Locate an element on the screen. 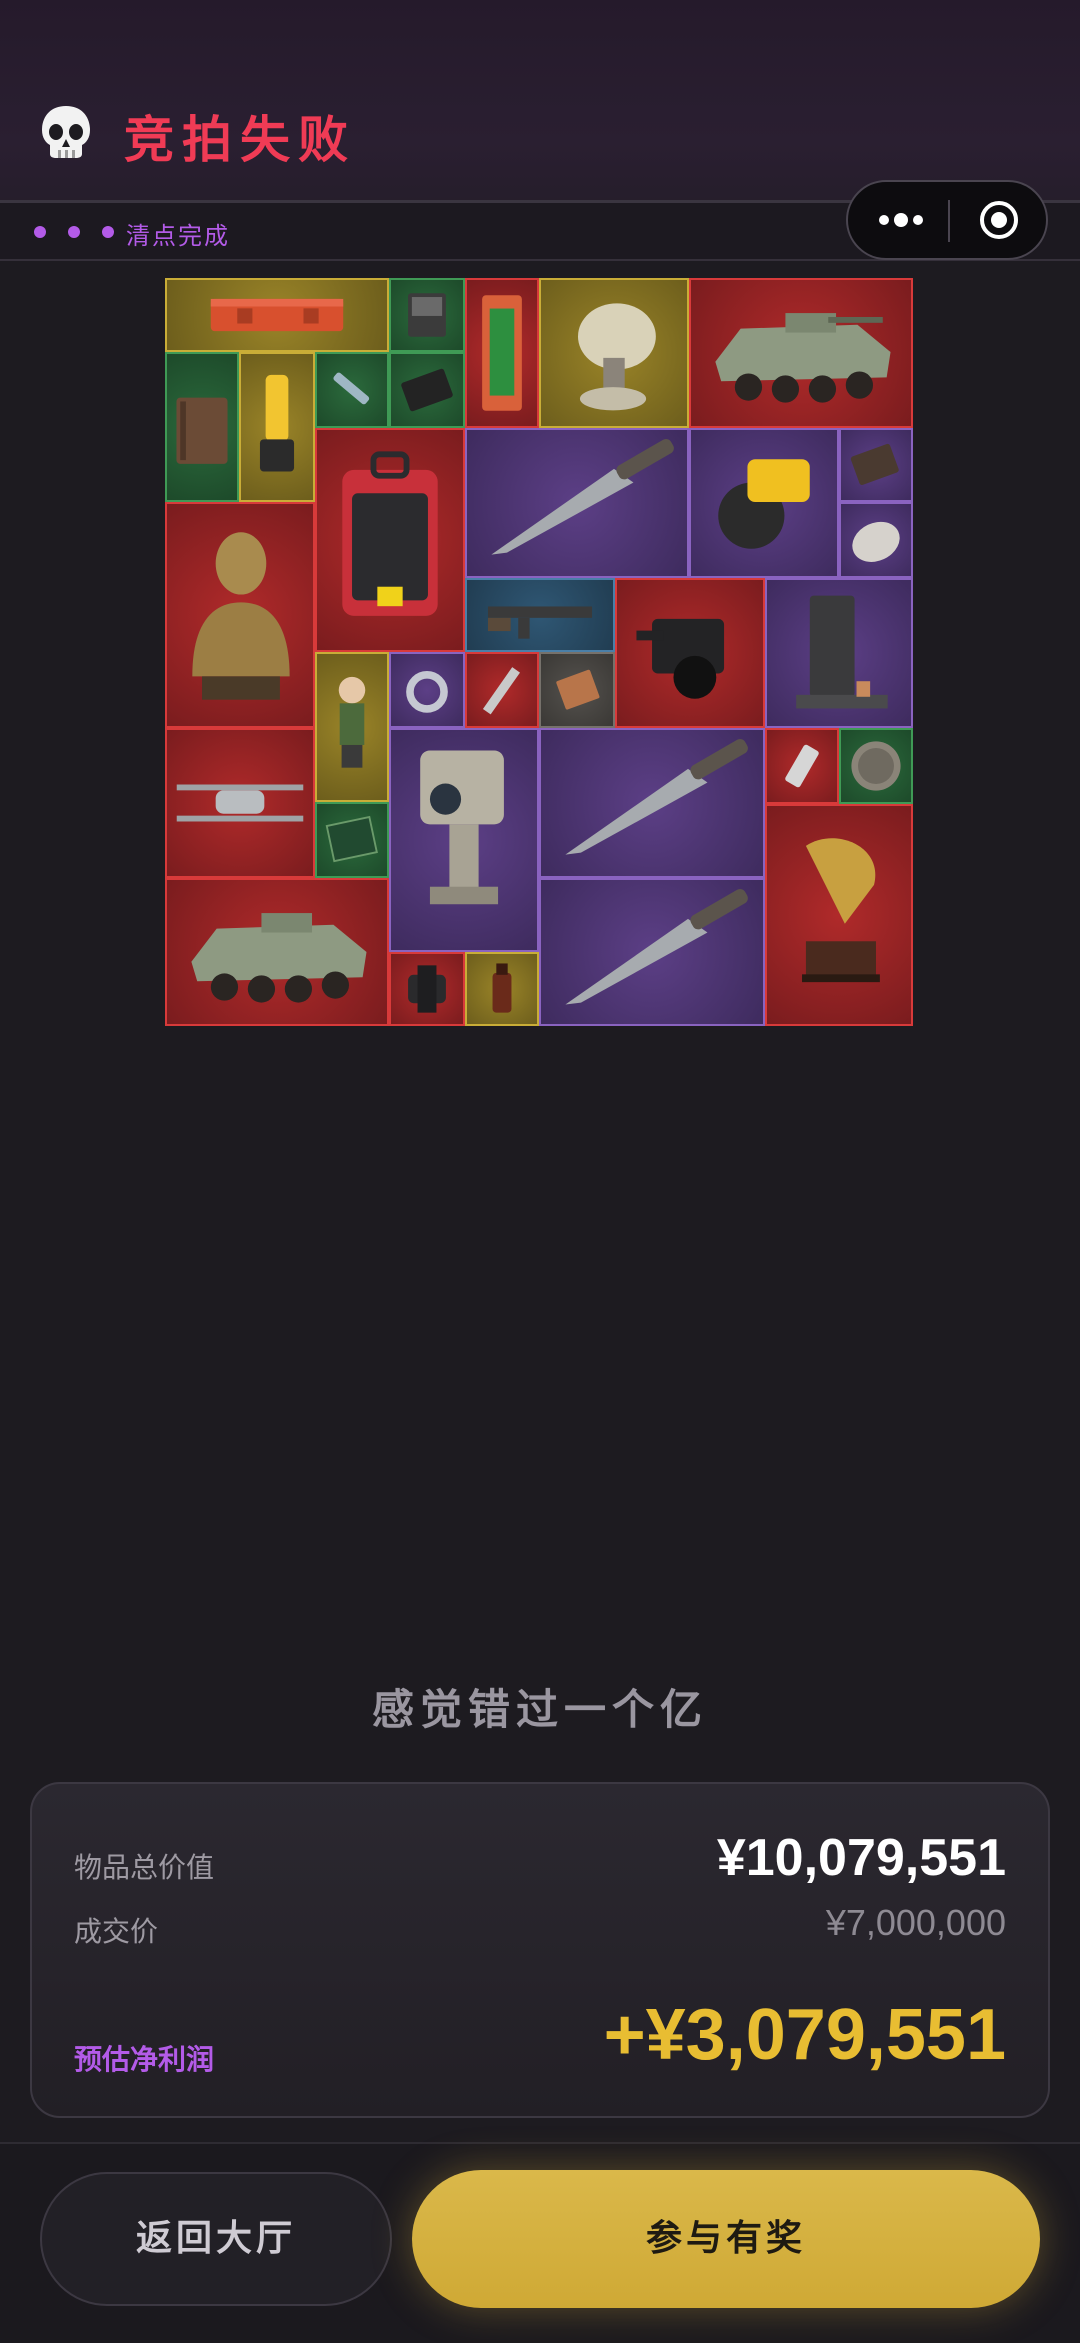 The width and height of the screenshot is (1080, 2343). notebook-icon is located at coordinates (202, 430).